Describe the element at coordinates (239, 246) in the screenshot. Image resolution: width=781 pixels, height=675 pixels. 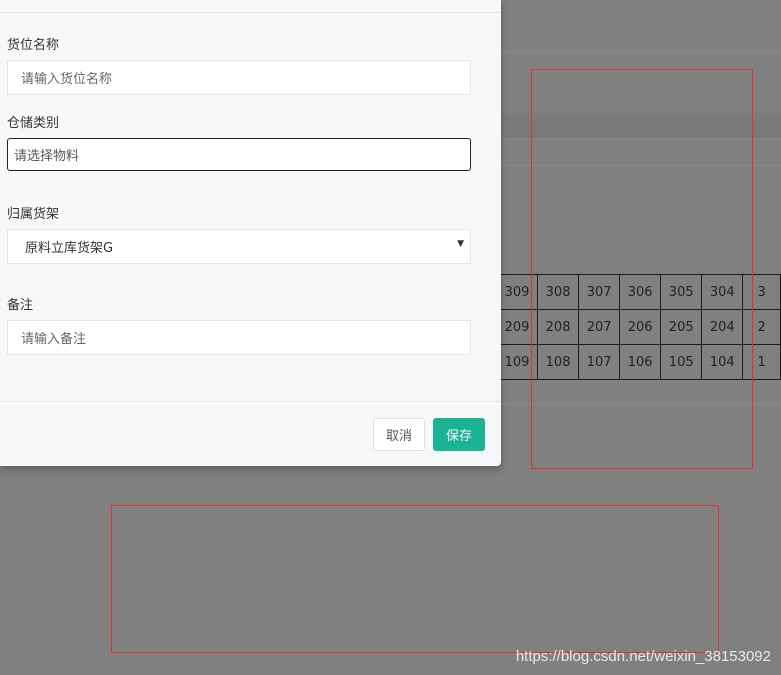
I see `shelf-select: 原料立库货架G ▼` at that location.